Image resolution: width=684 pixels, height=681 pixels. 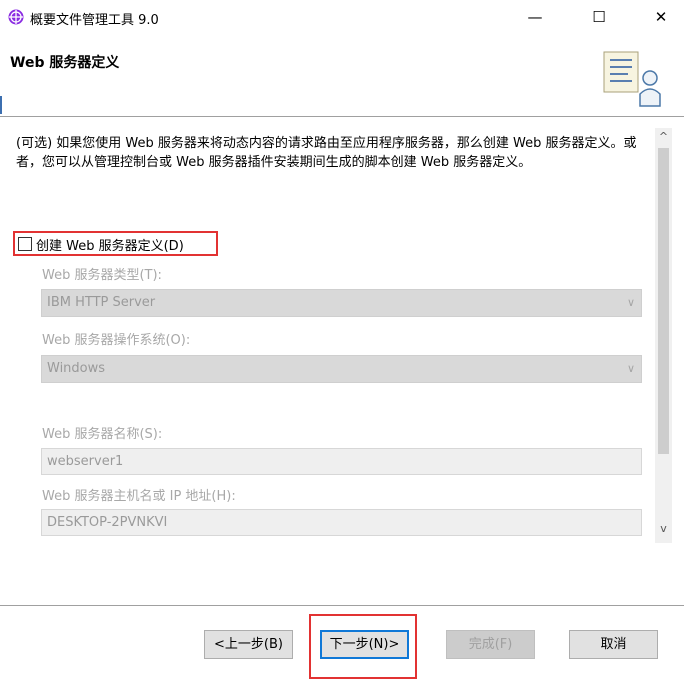 What do you see at coordinates (102, 275) in the screenshot?
I see `web-server-type-label: Web 服务器类型(T):` at bounding box center [102, 275].